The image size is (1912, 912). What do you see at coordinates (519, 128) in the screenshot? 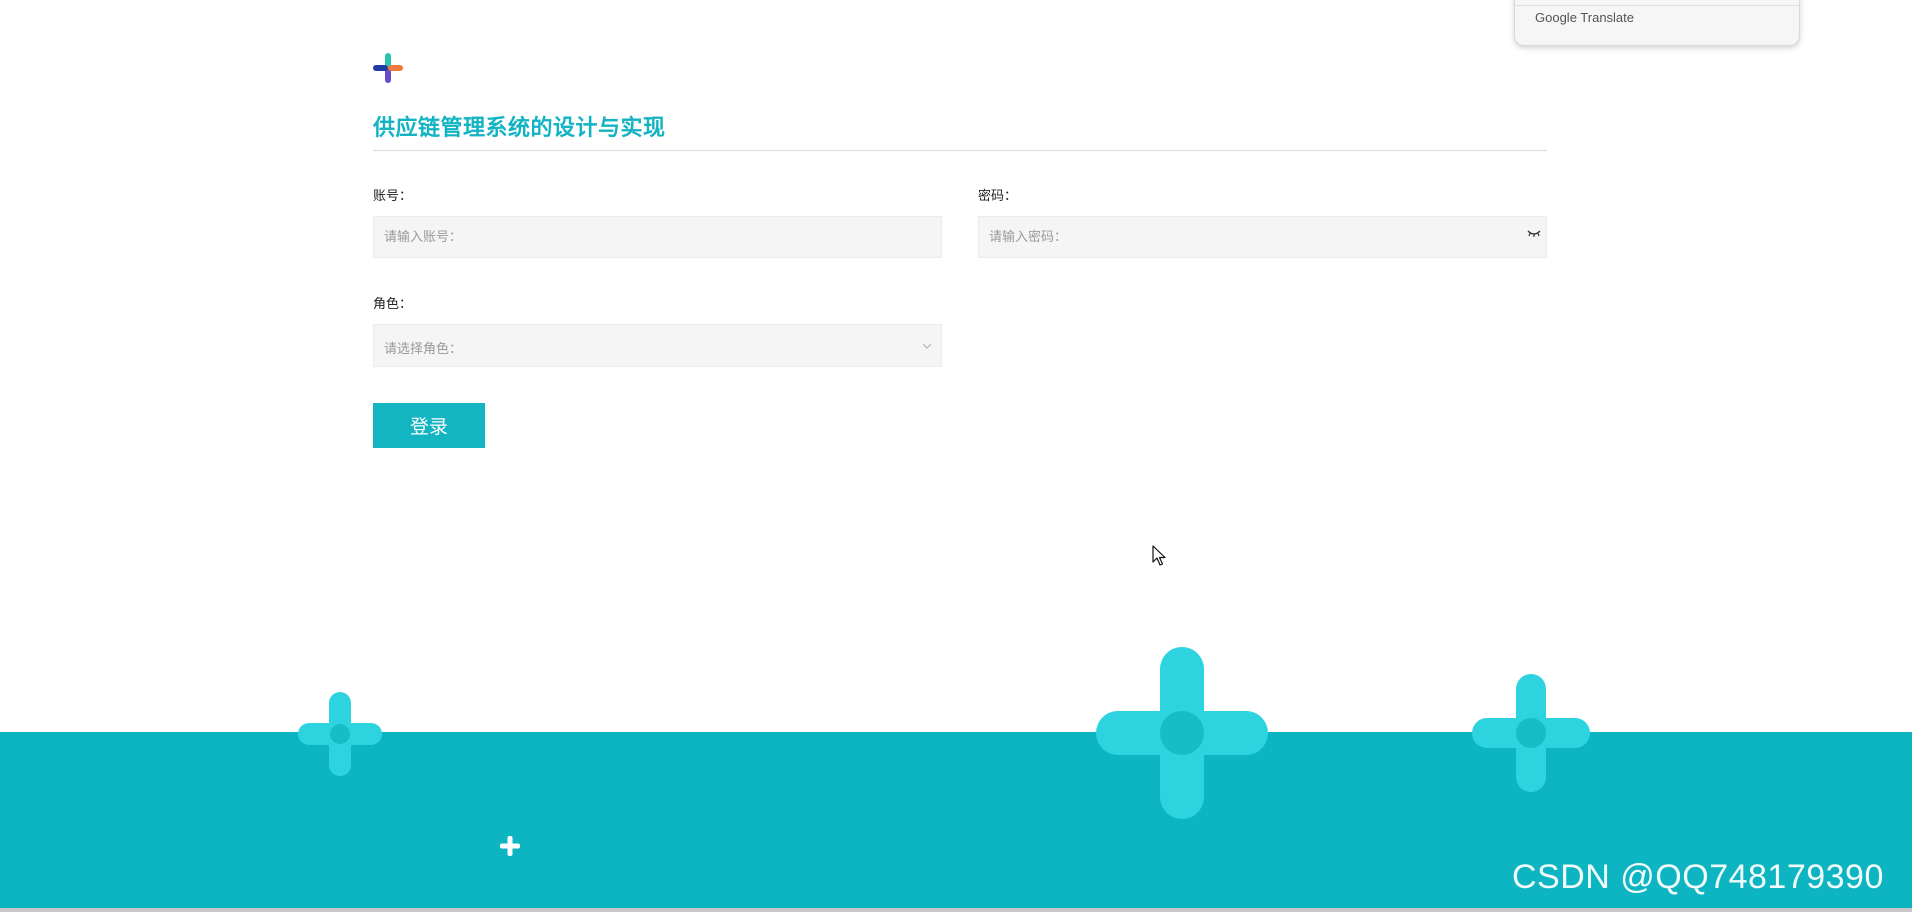
I see `page-title: 供应链管理系统的设计与实现` at bounding box center [519, 128].